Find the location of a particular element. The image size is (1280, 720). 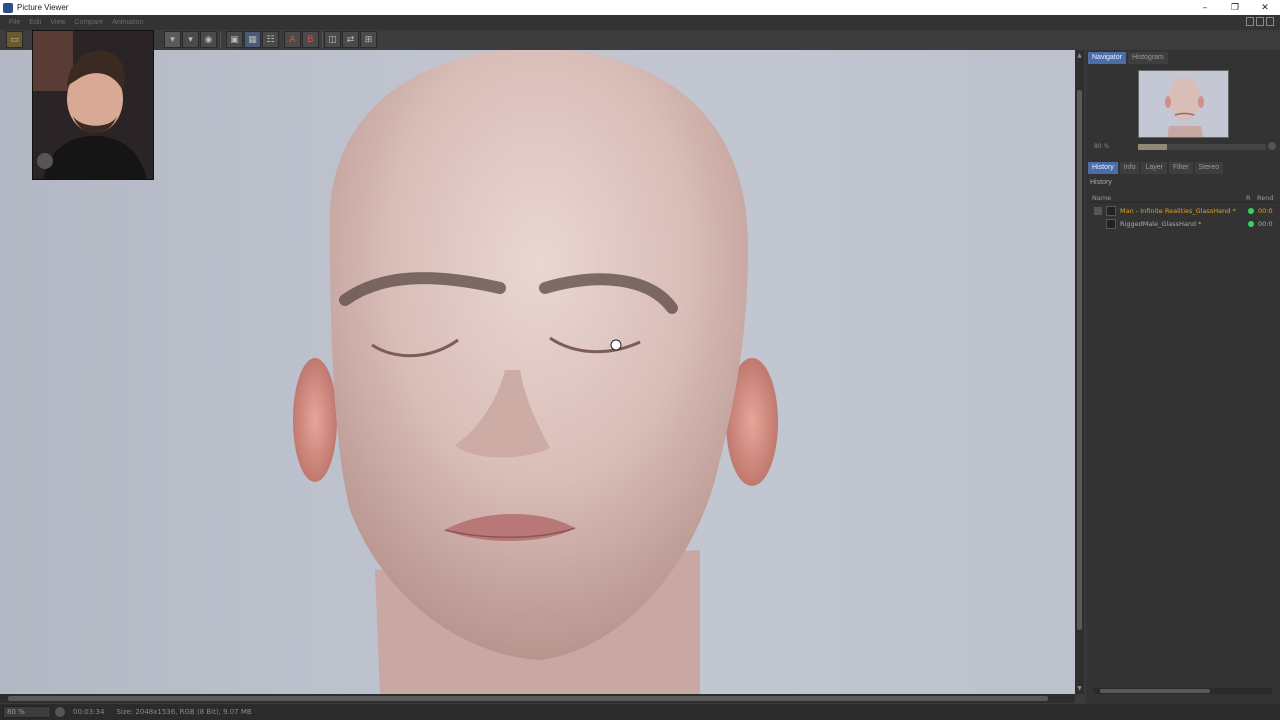

restore-button: ❐ is located at coordinates (1235, 7).